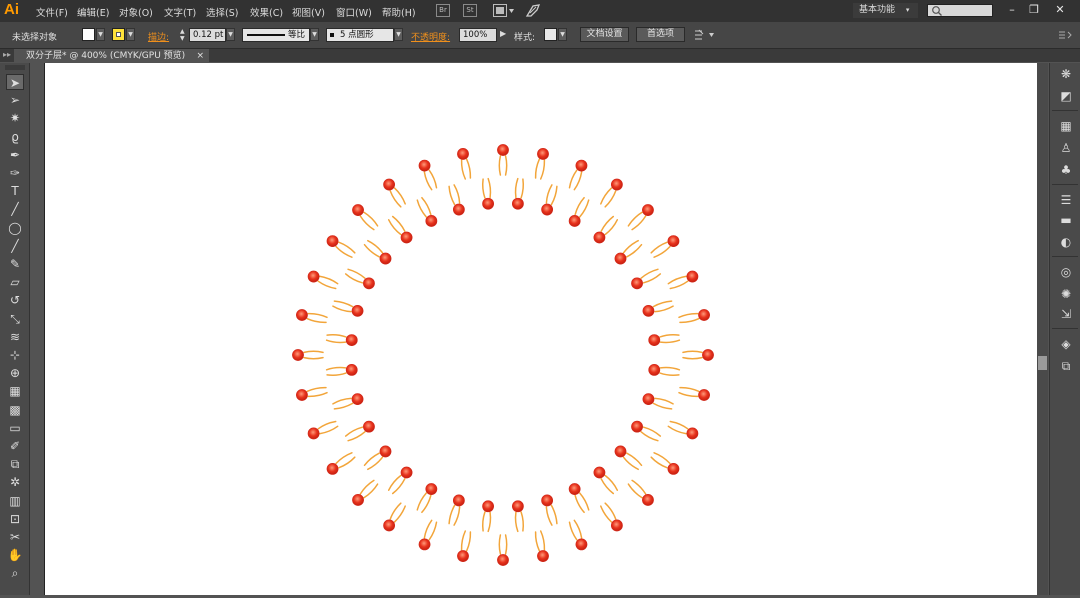  Describe the element at coordinates (1042, 363) in the screenshot. I see `scrollbar-thumb` at that location.